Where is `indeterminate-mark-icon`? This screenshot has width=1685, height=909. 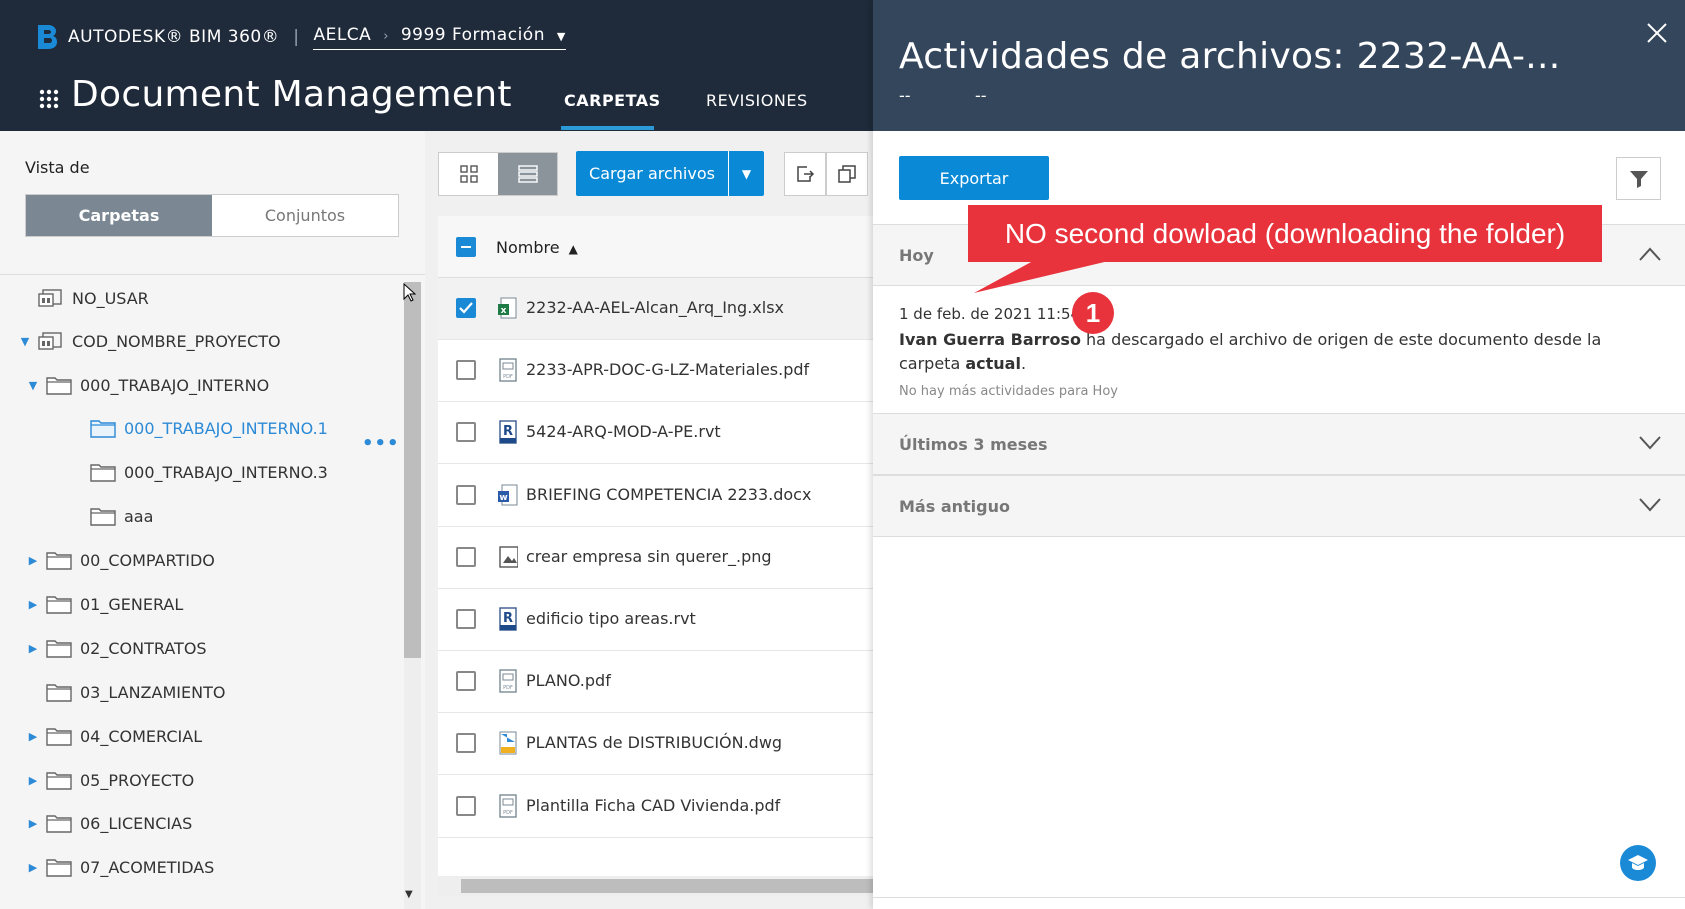 indeterminate-mark-icon is located at coordinates (466, 247).